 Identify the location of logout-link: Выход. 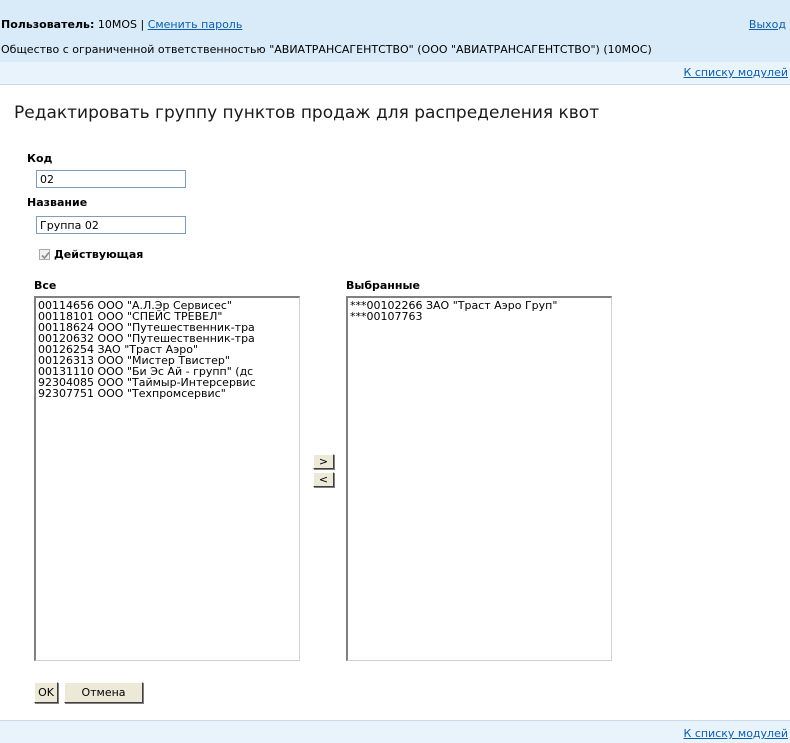
(767, 24).